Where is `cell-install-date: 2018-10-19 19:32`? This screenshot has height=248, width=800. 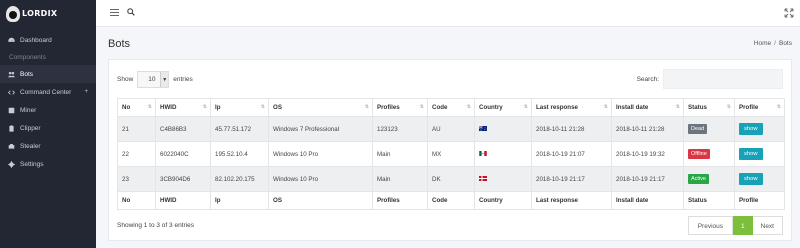
cell-install-date: 2018-10-19 19:32 is located at coordinates (647, 154).